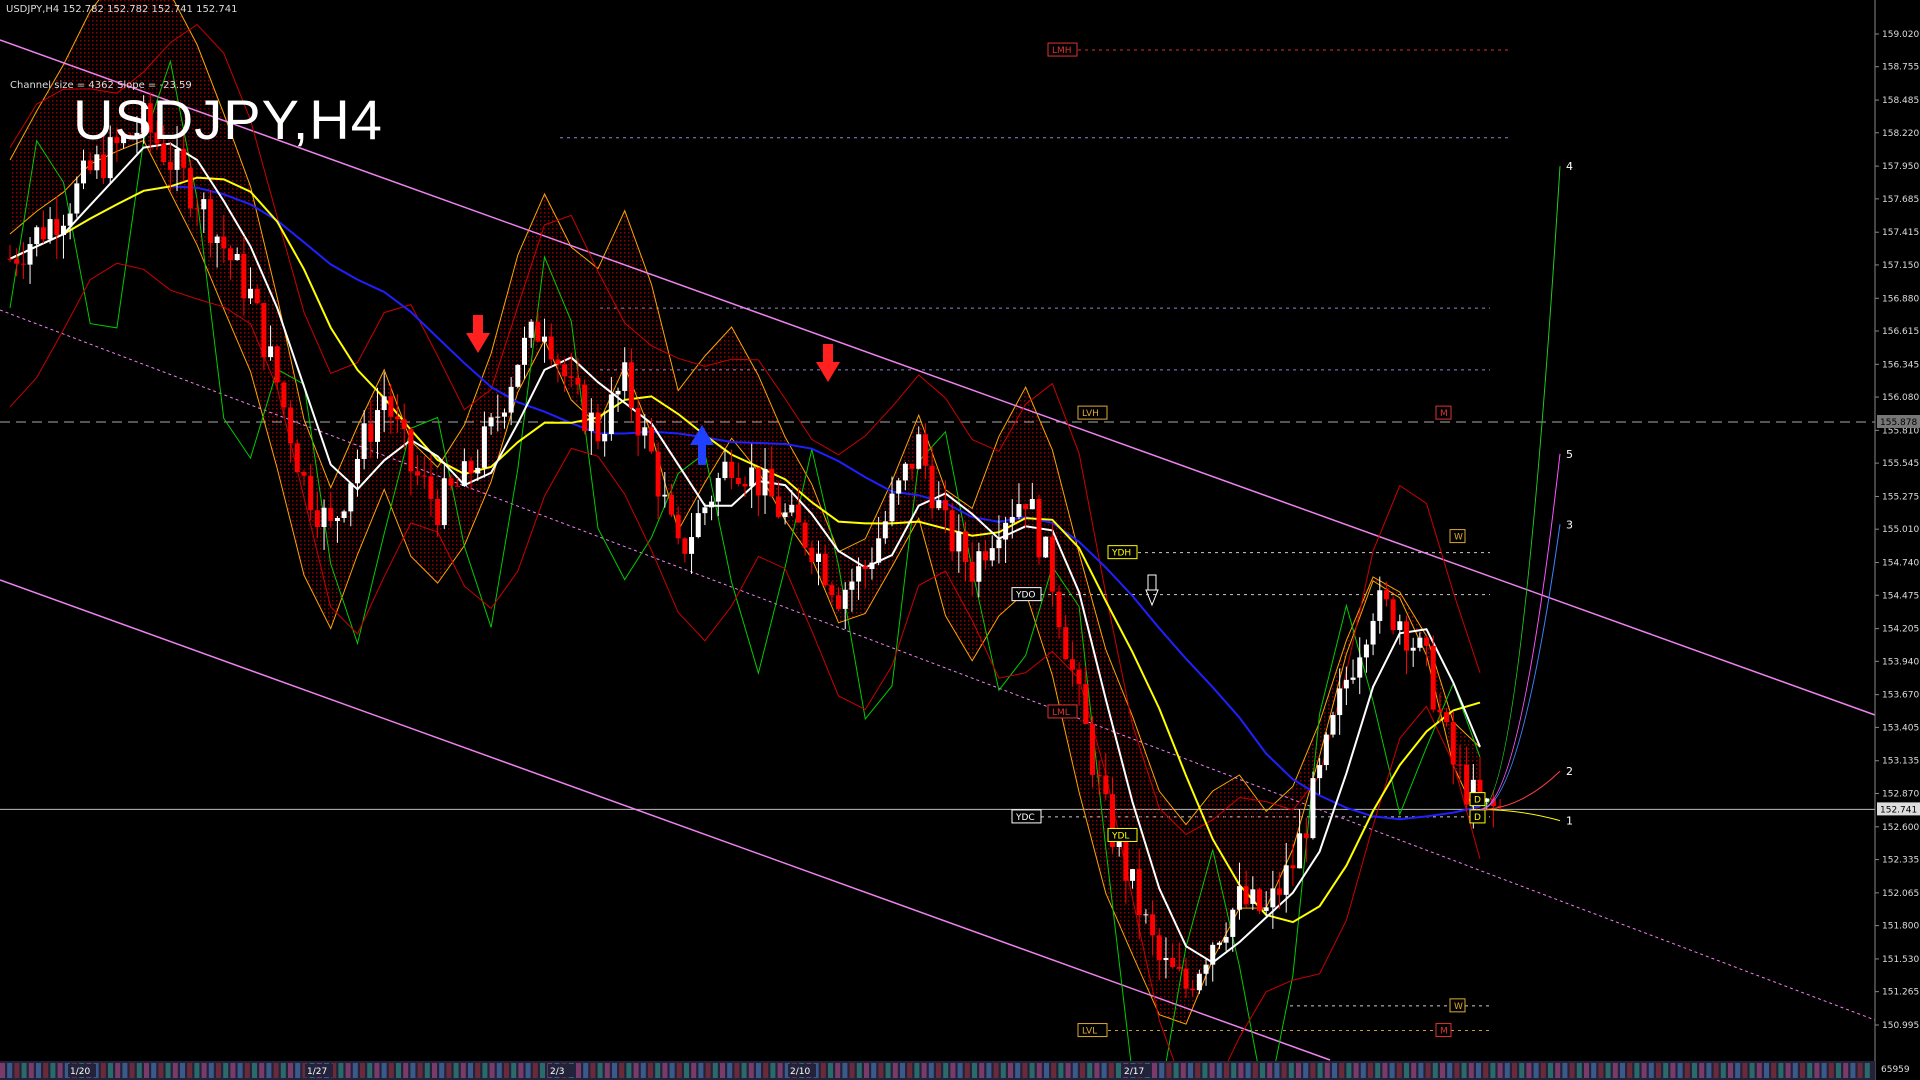  What do you see at coordinates (1477, 818) in the screenshot?
I see `svg-text: D` at bounding box center [1477, 818].